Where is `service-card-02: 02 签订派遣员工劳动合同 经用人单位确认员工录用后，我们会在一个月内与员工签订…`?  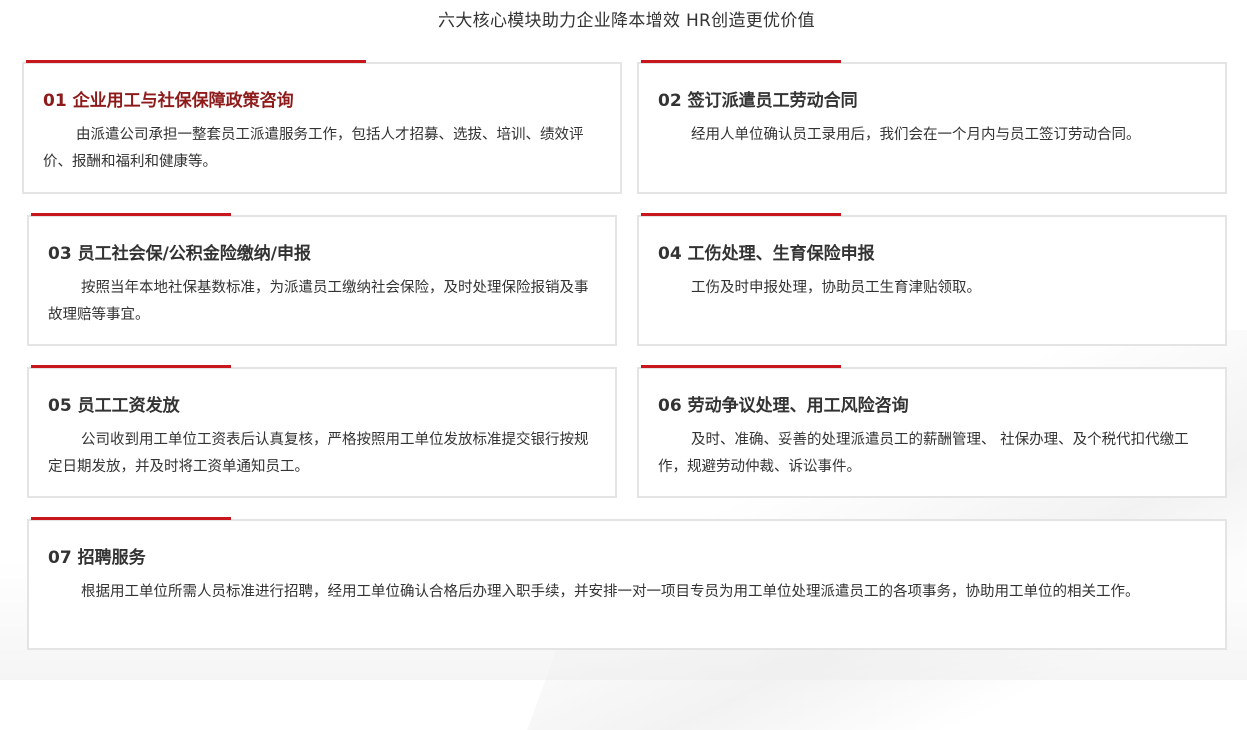 service-card-02: 02 签订派遣员工劳动合同 经用人单位确认员工录用后，我们会在一个月内与员工签订… is located at coordinates (932, 127).